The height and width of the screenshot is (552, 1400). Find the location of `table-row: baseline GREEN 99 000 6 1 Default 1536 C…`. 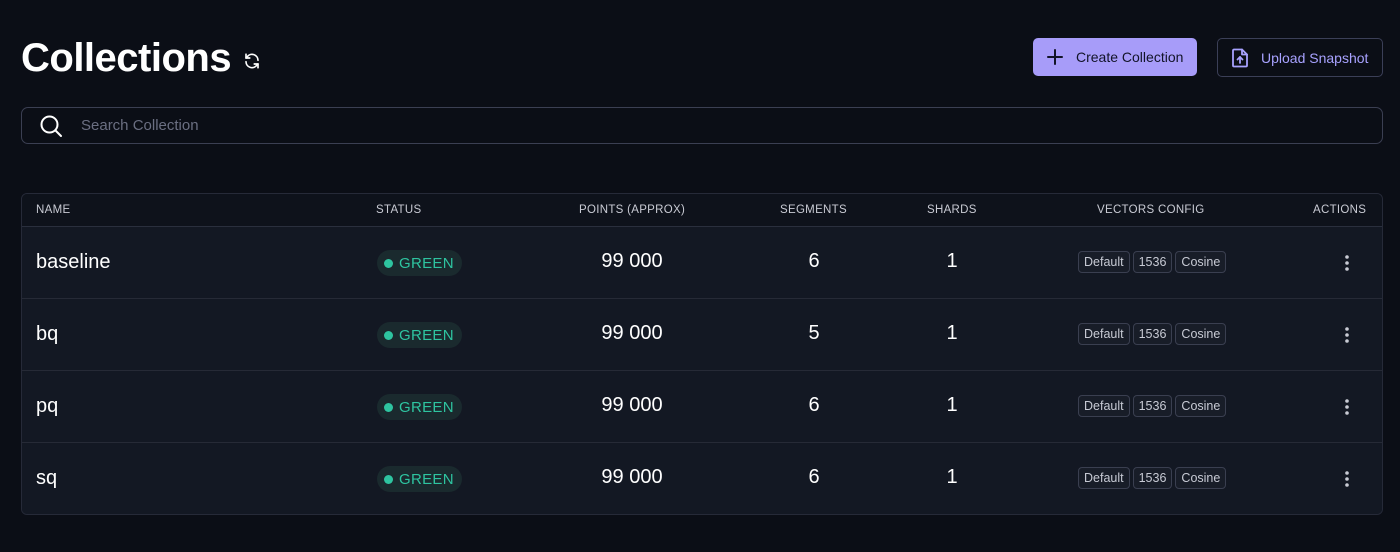

table-row: baseline GREEN 99 000 6 1 Default 1536 C… is located at coordinates (702, 263).